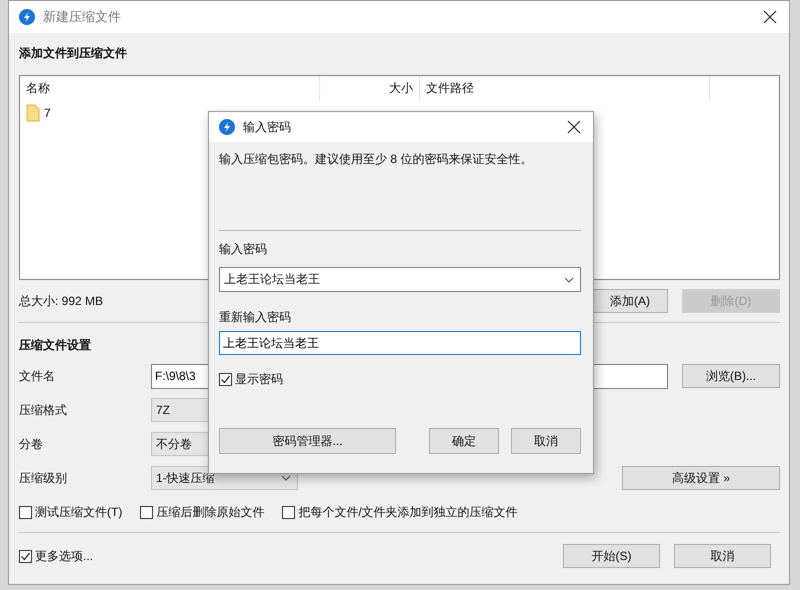  What do you see at coordinates (73, 53) in the screenshot?
I see `section-heading: 添加文件到压缩文件` at bounding box center [73, 53].